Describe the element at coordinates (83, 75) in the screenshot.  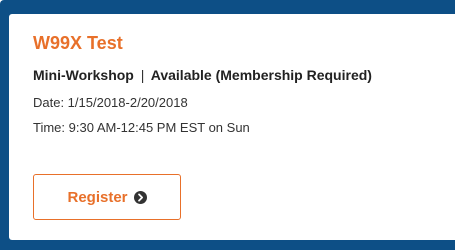
I see `event-type: Mini-Workshop` at that location.